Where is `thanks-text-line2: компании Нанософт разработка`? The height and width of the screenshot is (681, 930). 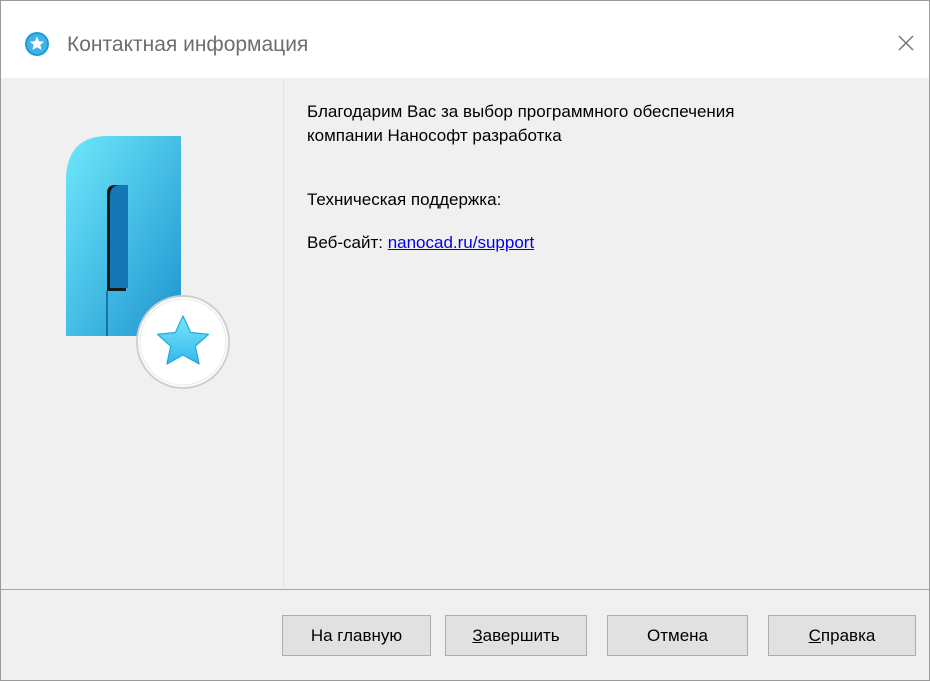
thanks-text-line2: компании Нанософт разработка is located at coordinates (434, 135).